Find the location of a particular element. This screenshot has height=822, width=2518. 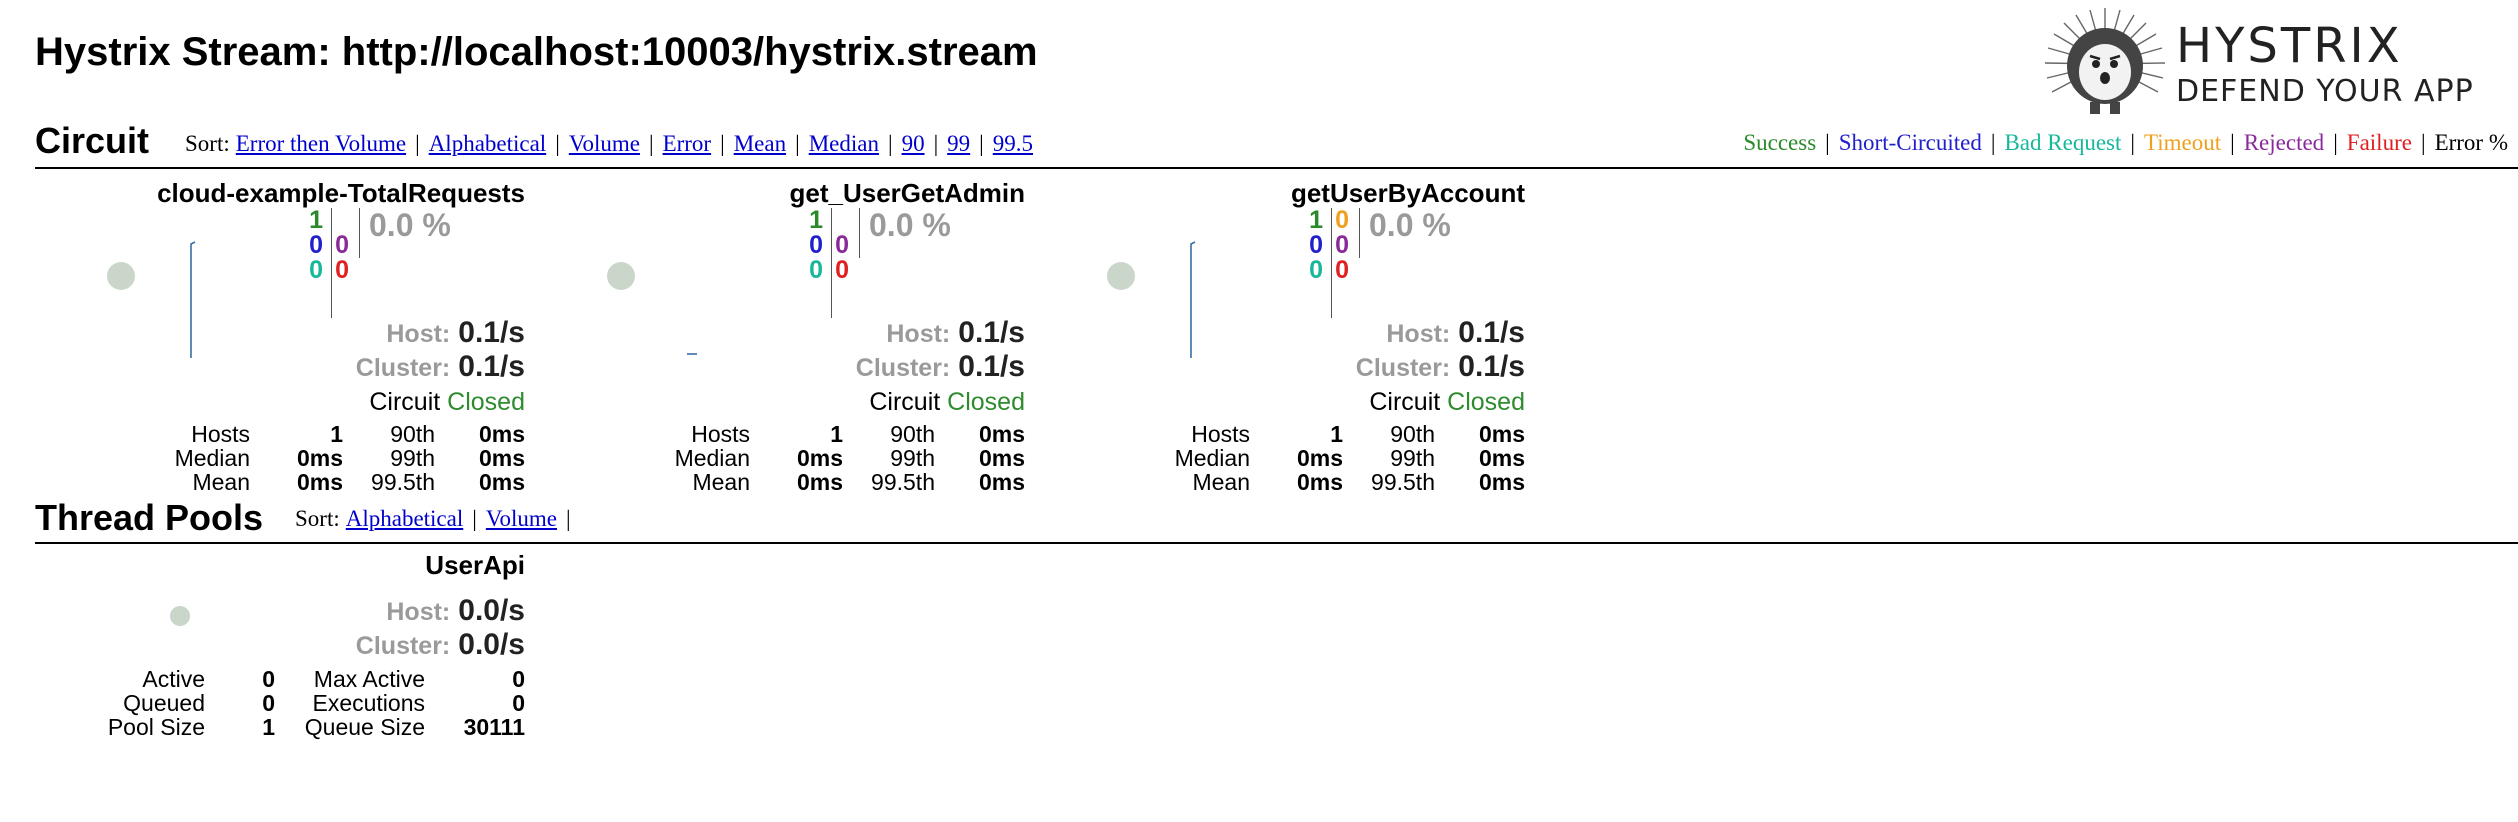

cluster-label: Cluster: is located at coordinates (403, 368).